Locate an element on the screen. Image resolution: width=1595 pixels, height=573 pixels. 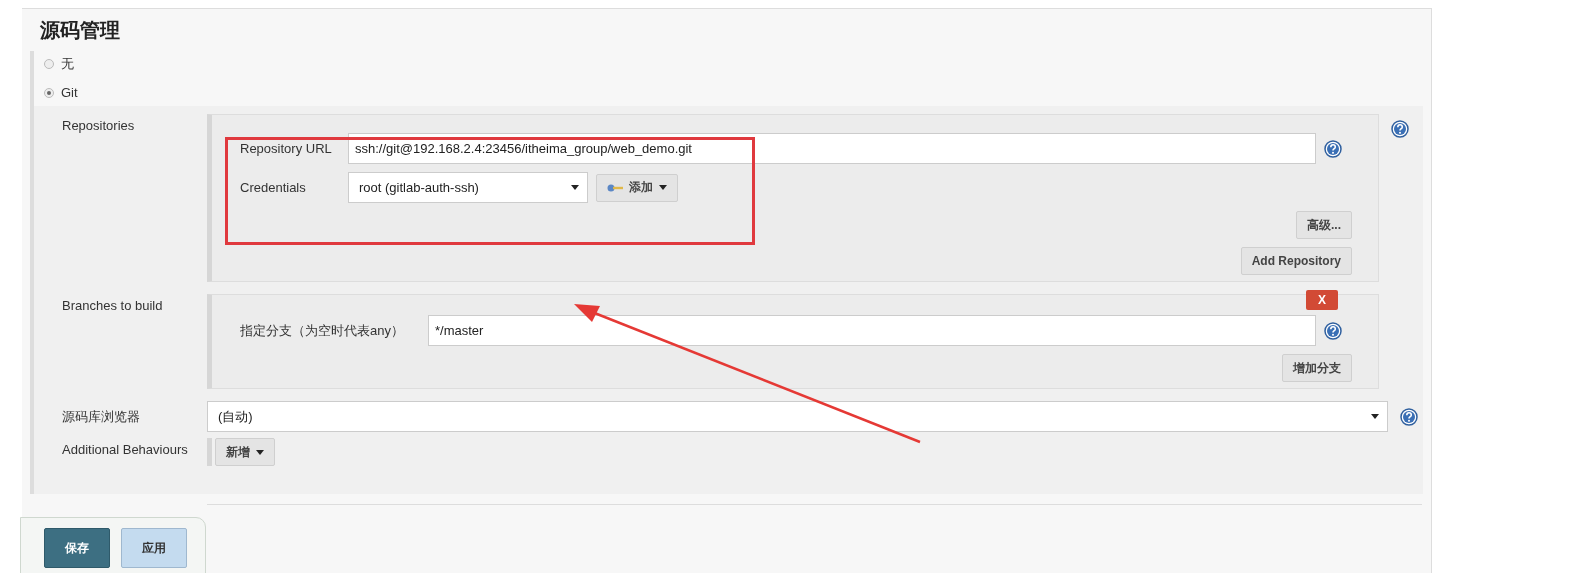
delete-button: X is located at coordinates (1322, 300).